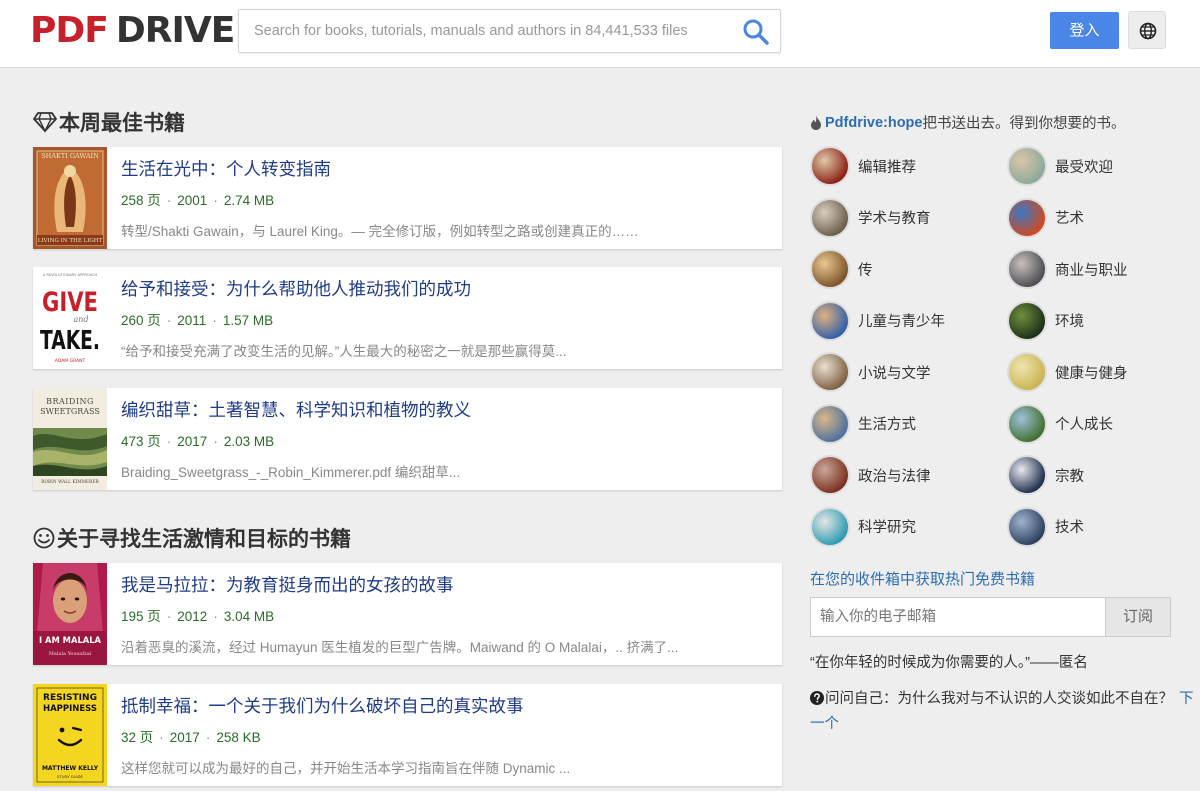 The height and width of the screenshot is (791, 1200). I want to click on book-title: 抵制幸福：一个关于我们为什么破坏自己的真实故事, so click(322, 705).